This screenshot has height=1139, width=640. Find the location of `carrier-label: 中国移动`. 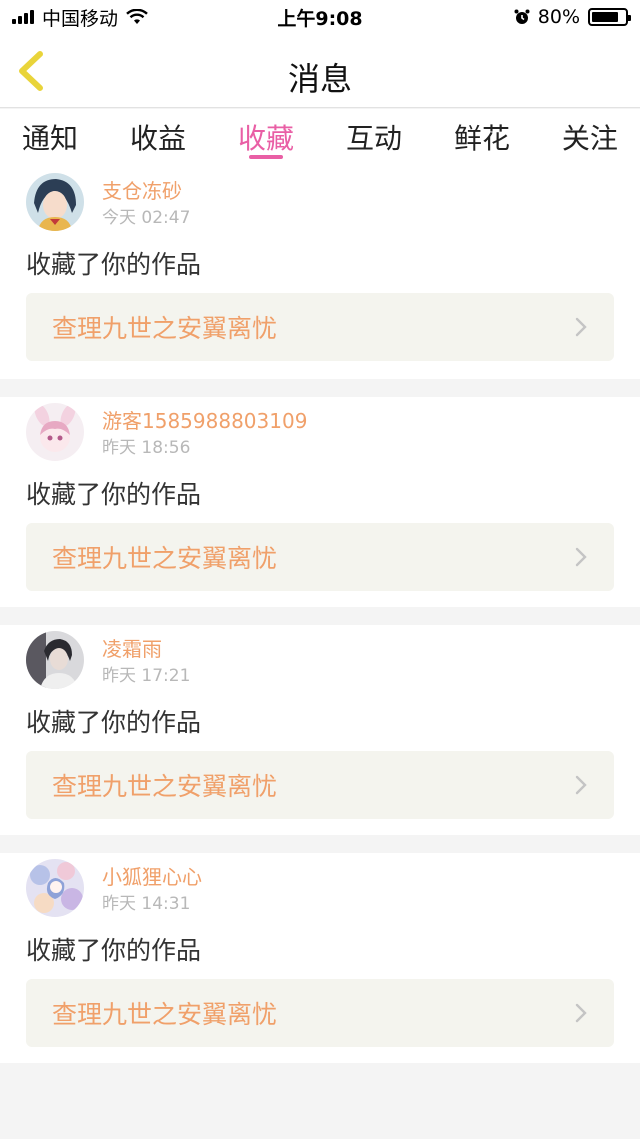

carrier-label: 中国移动 is located at coordinates (80, 18).